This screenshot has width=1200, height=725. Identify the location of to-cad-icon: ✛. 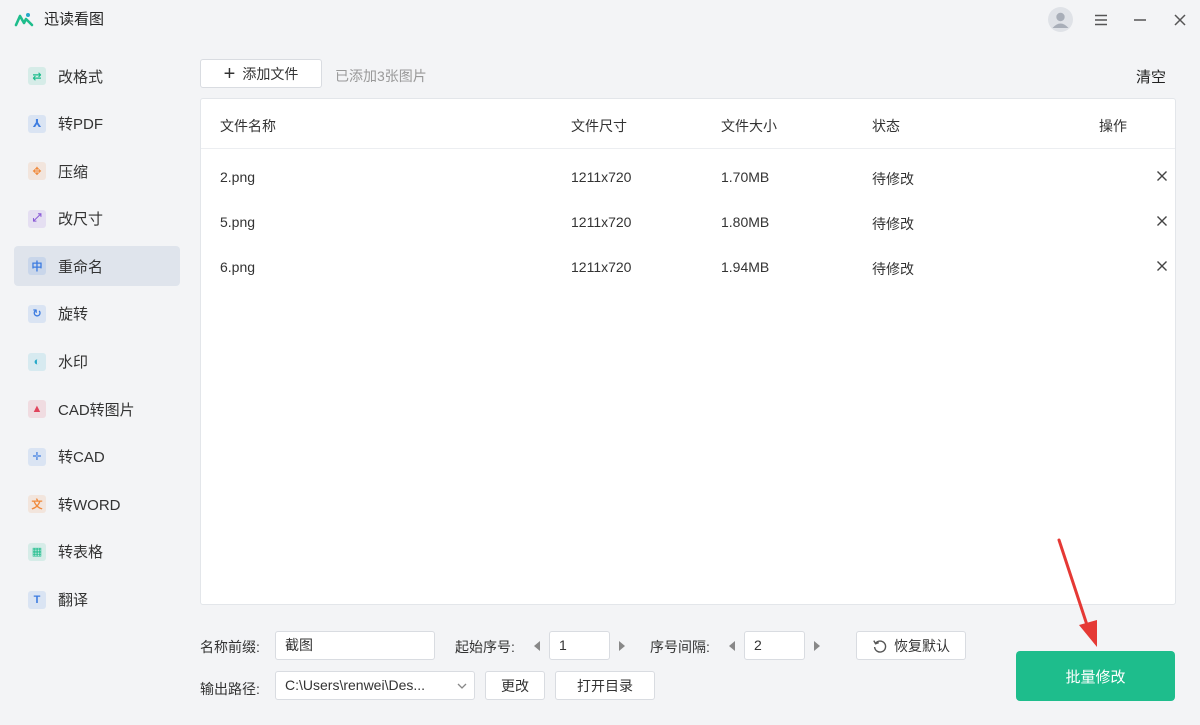
(37, 456).